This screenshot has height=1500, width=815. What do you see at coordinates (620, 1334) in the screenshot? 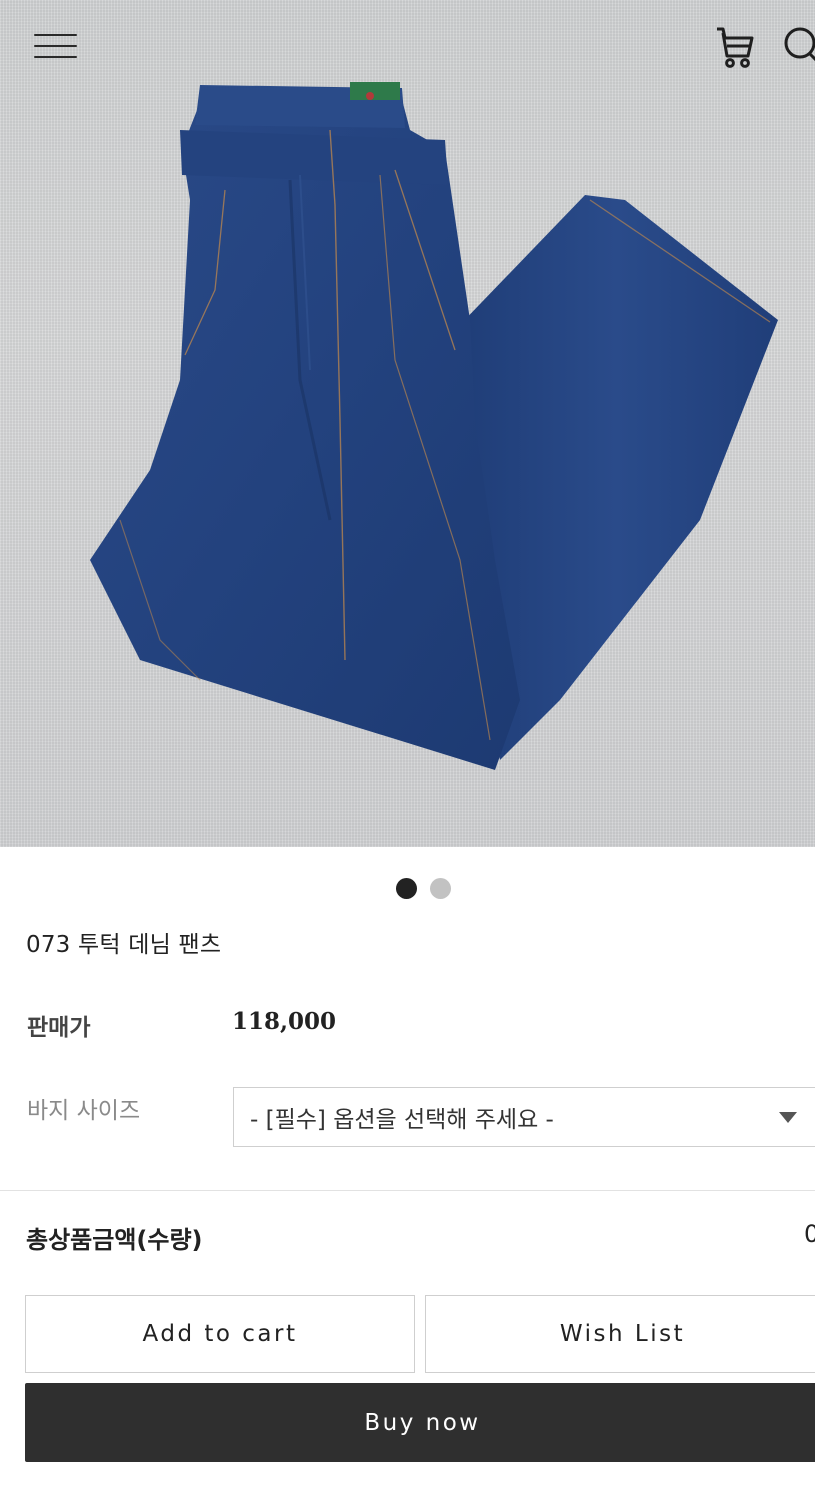
I see `wish-list-button: Wish List` at bounding box center [620, 1334].